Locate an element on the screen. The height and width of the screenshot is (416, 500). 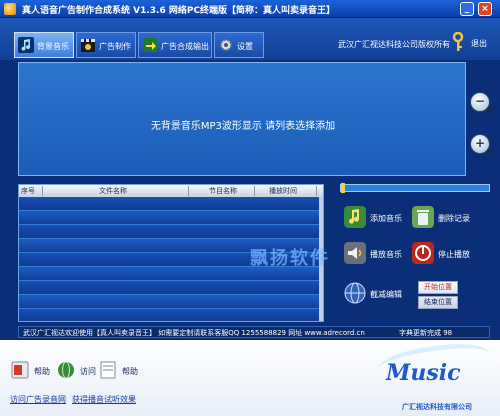
tab-label: 广告合成输出 is located at coordinates (185, 46).